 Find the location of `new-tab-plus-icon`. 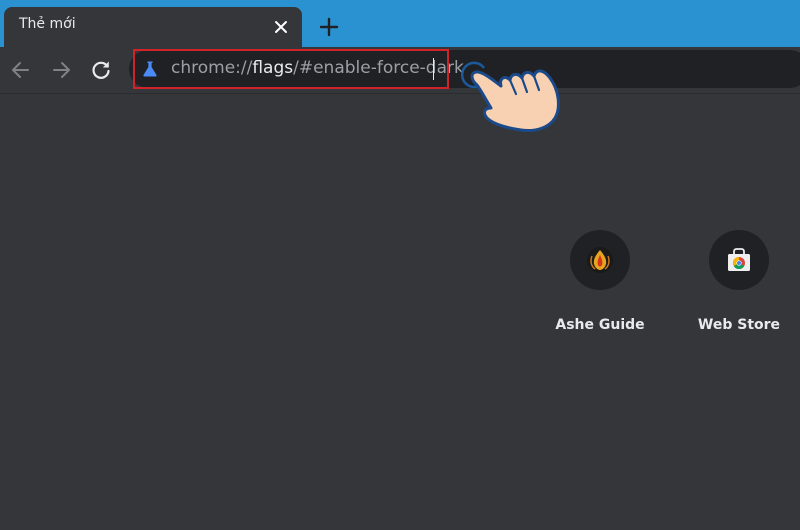

new-tab-plus-icon is located at coordinates (329, 27).